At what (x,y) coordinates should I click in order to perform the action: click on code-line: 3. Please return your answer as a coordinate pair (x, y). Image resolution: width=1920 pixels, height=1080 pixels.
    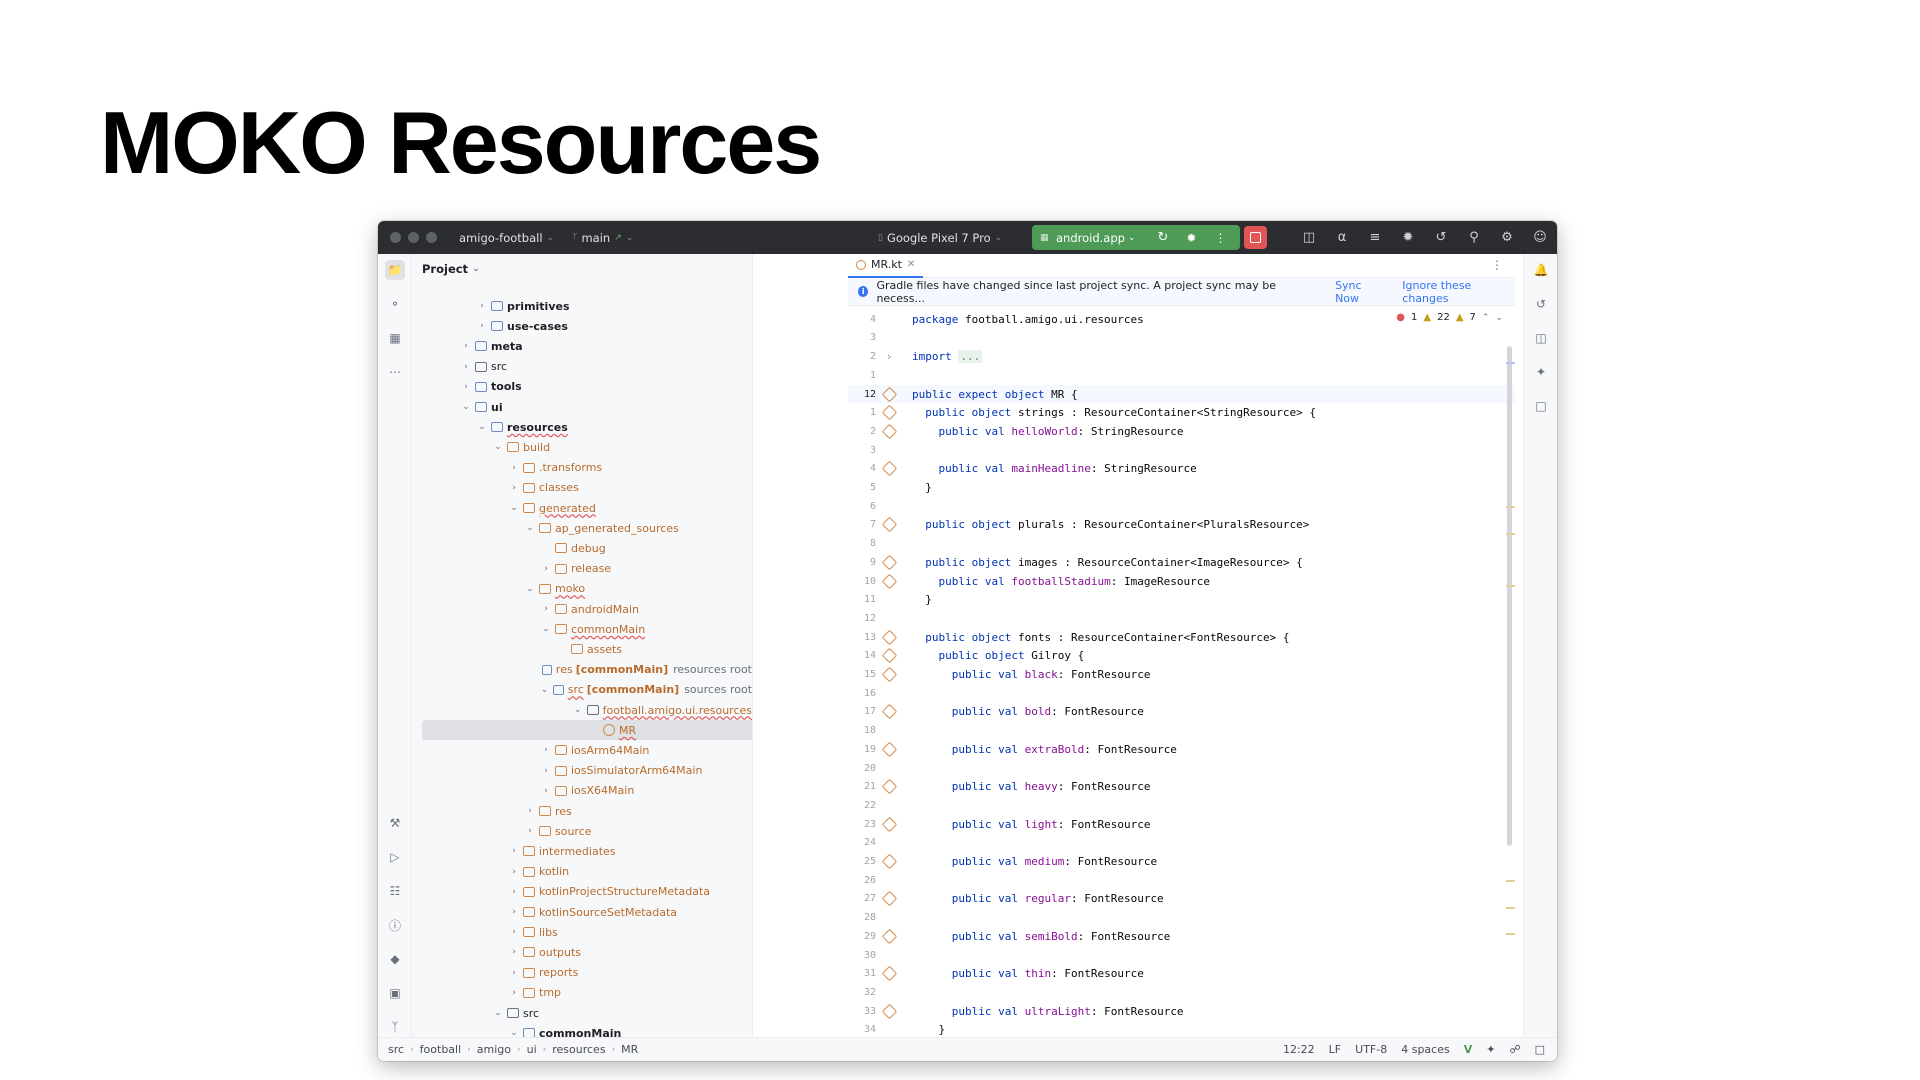
    Looking at the image, I should click on (1181, 450).